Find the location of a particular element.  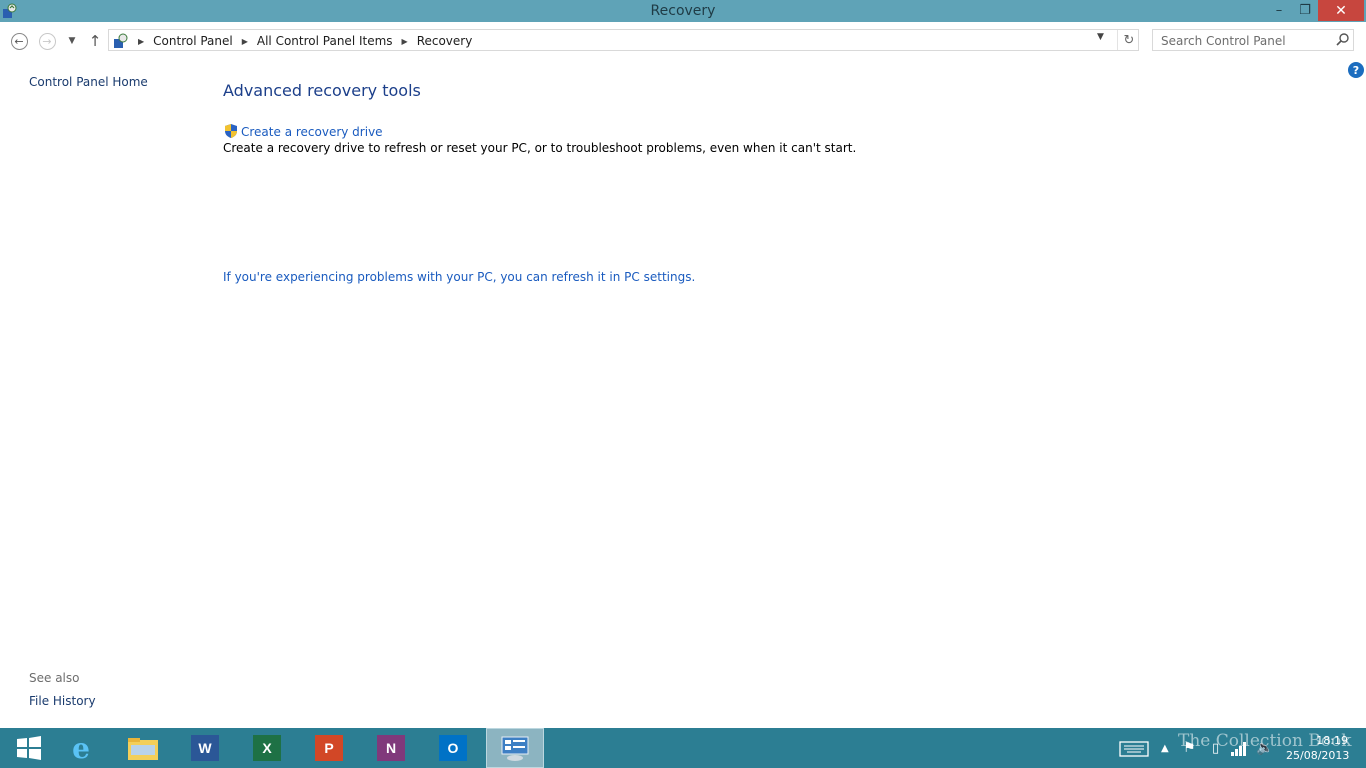

control-panel-home-link: Control Panel Home is located at coordinates (88, 82).